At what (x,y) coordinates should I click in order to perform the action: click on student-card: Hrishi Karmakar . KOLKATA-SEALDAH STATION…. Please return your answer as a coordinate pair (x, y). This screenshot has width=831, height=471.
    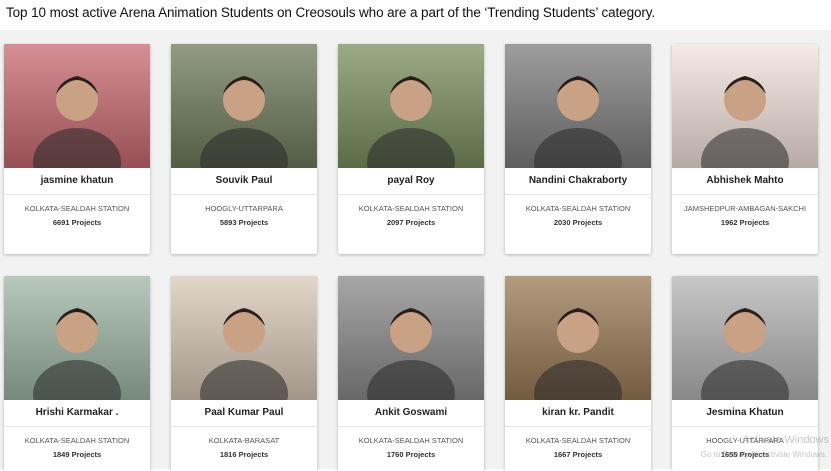
    Looking at the image, I should click on (77, 373).